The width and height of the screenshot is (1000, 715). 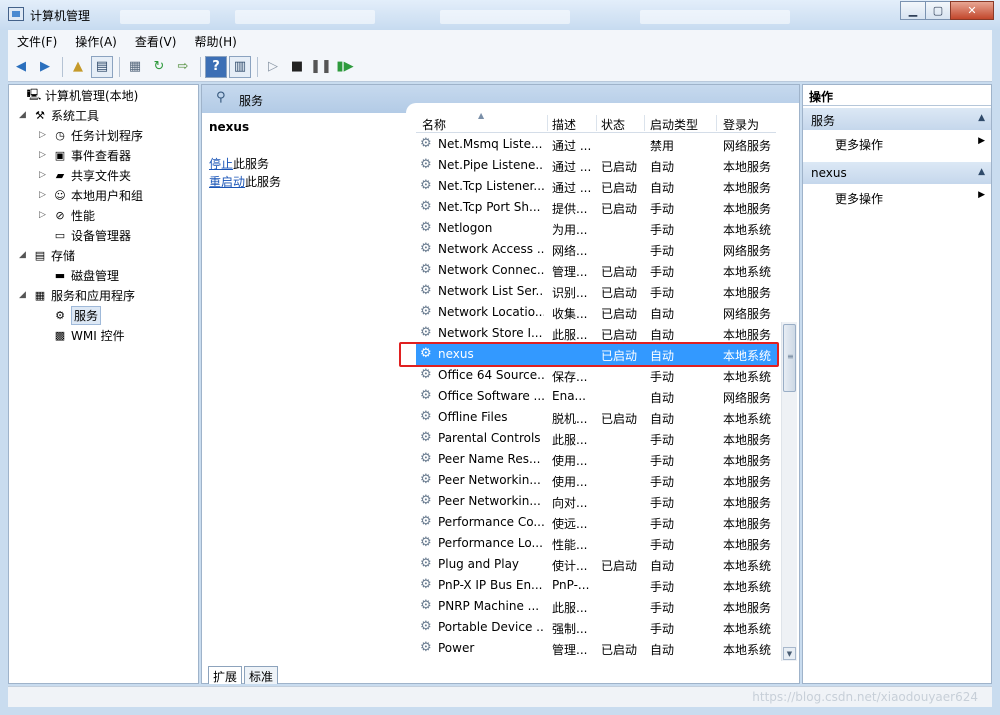 What do you see at coordinates (79, 275) in the screenshot?
I see `tree-item: ▬ 磁盘管理` at bounding box center [79, 275].